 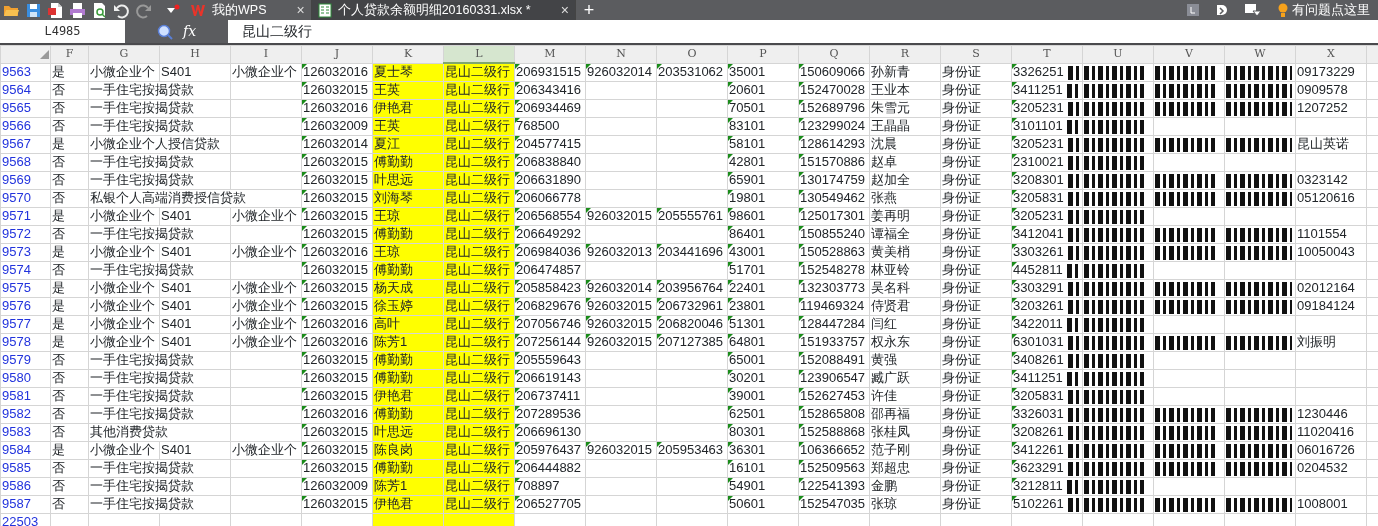 What do you see at coordinates (1047, 270) in the screenshot?
I see `table-cell: 4452811` at bounding box center [1047, 270].